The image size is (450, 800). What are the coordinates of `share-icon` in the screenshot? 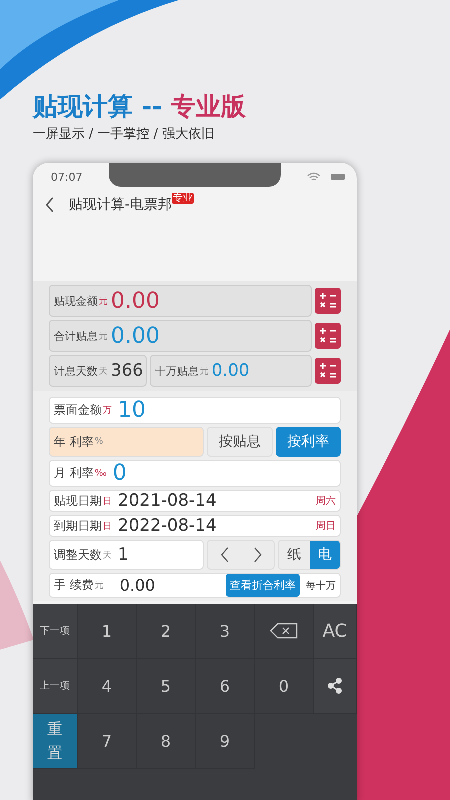 It's located at (335, 686).